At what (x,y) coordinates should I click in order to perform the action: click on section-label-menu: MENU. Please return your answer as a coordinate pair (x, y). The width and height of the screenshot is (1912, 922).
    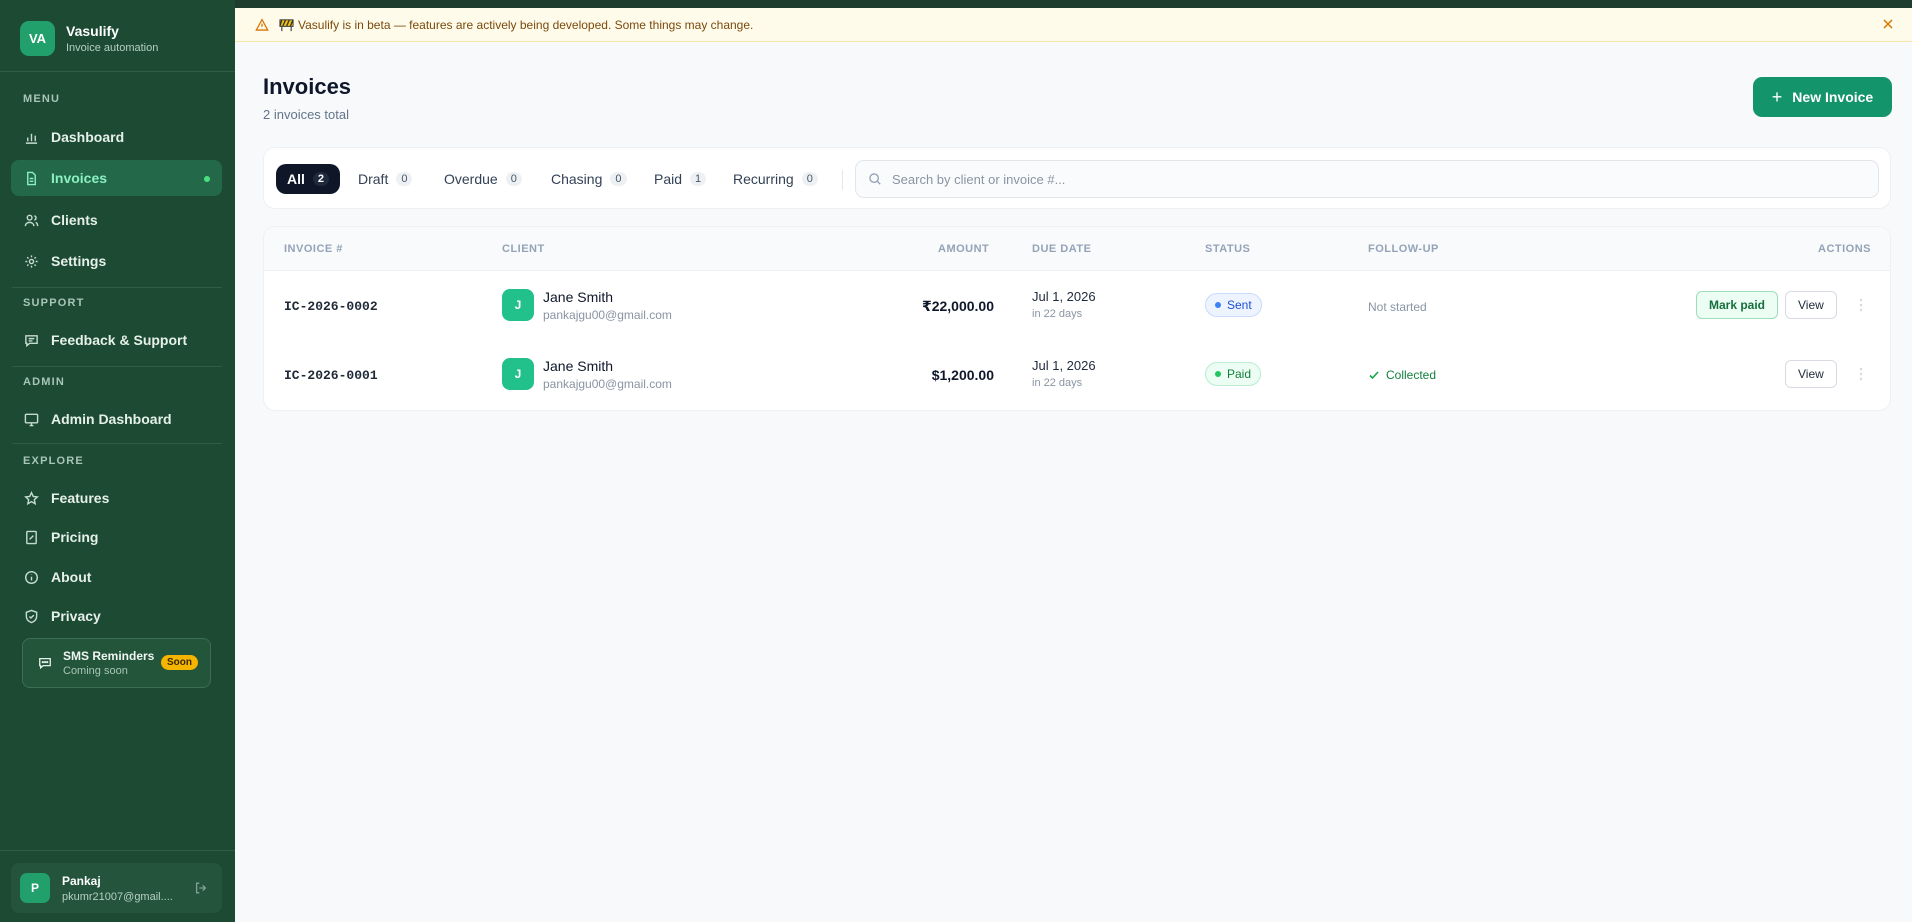
    Looking at the image, I should click on (42, 99).